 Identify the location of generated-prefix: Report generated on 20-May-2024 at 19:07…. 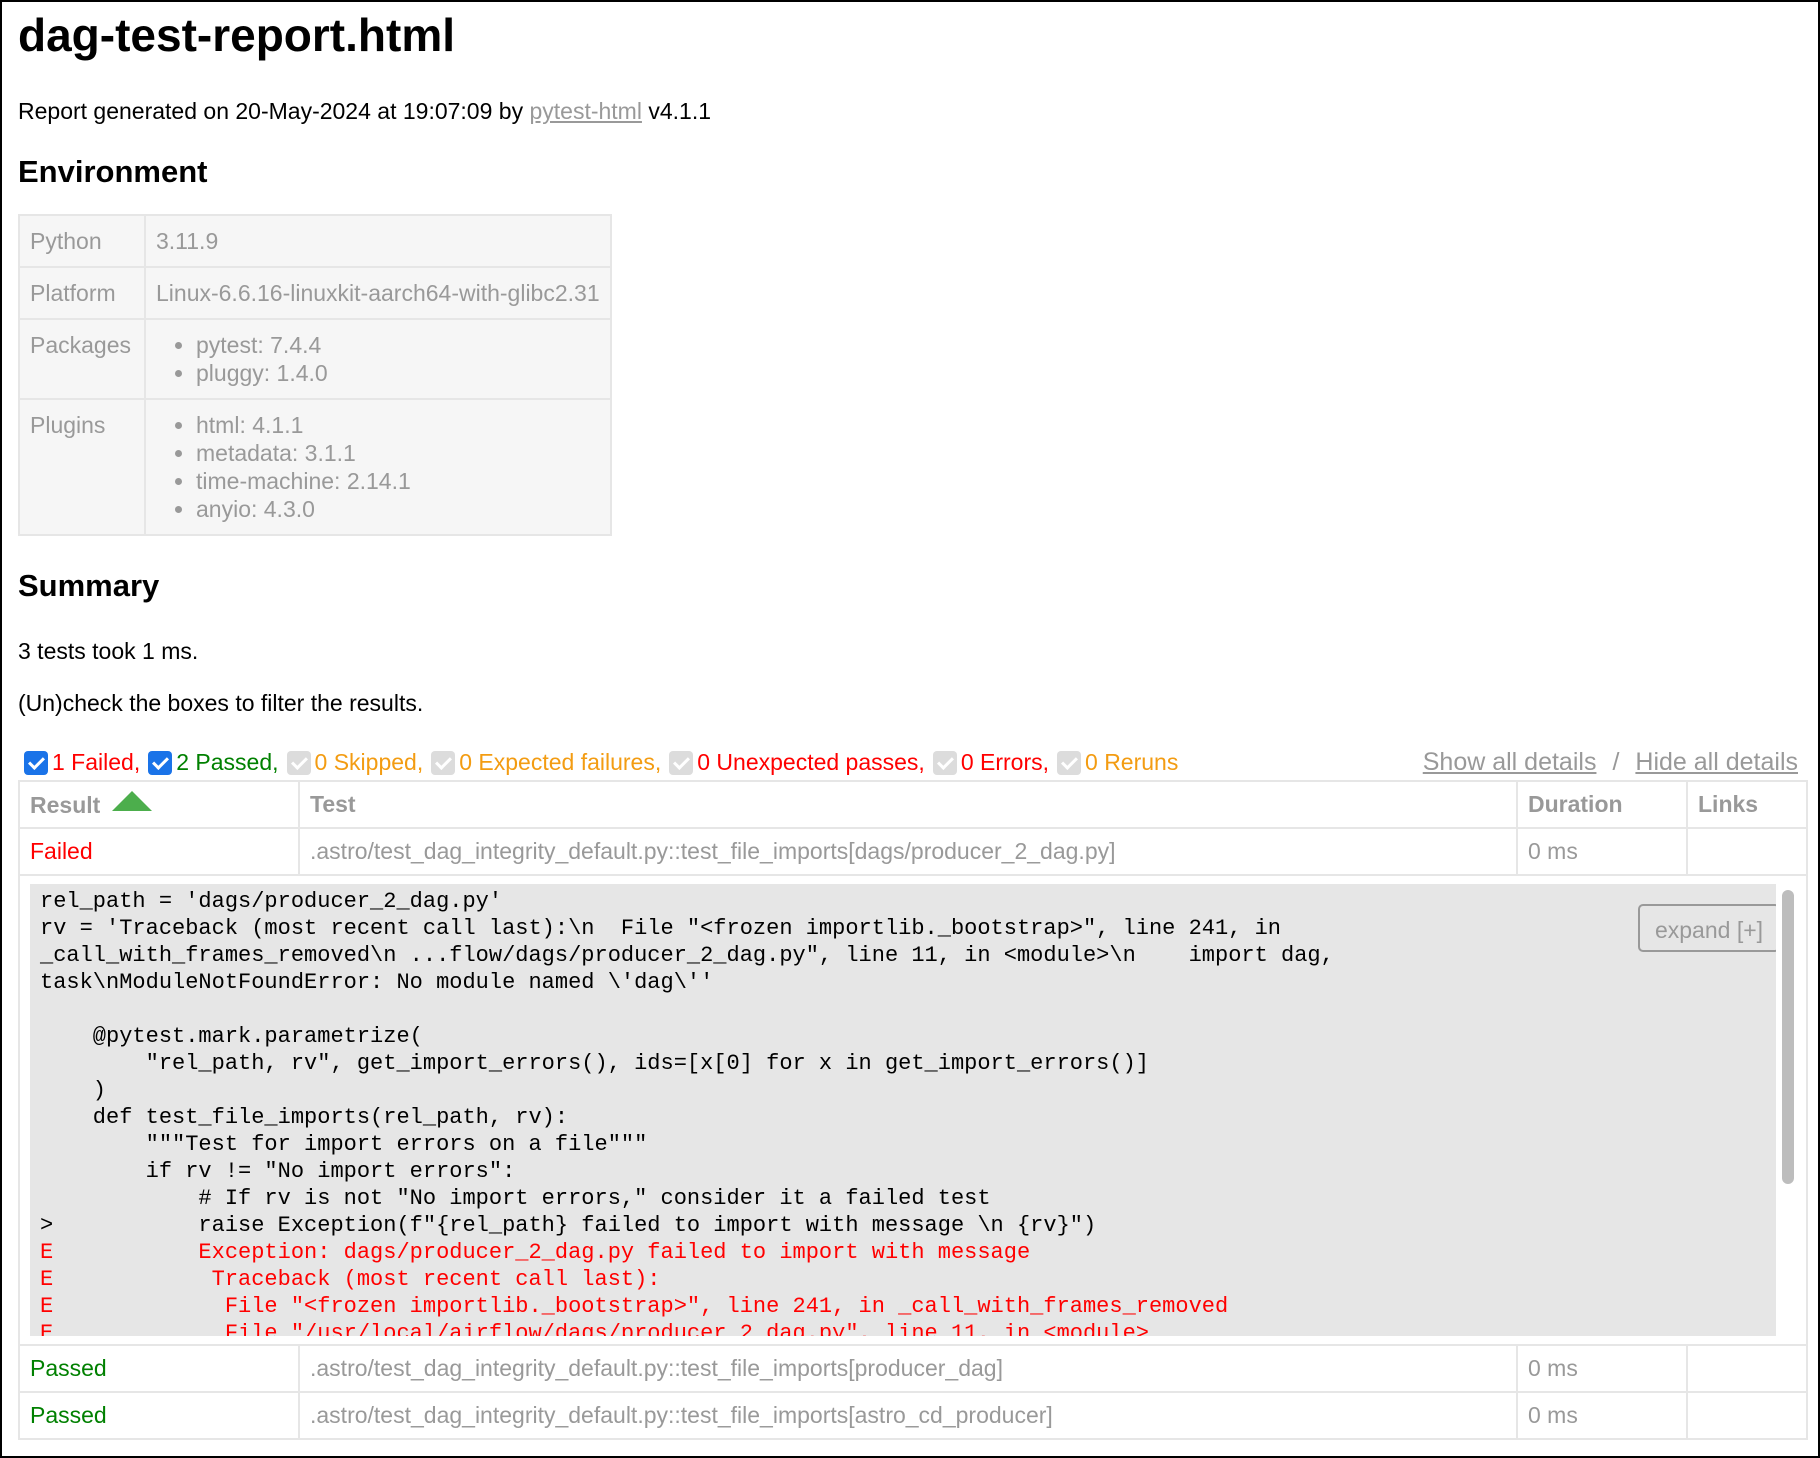
(274, 111).